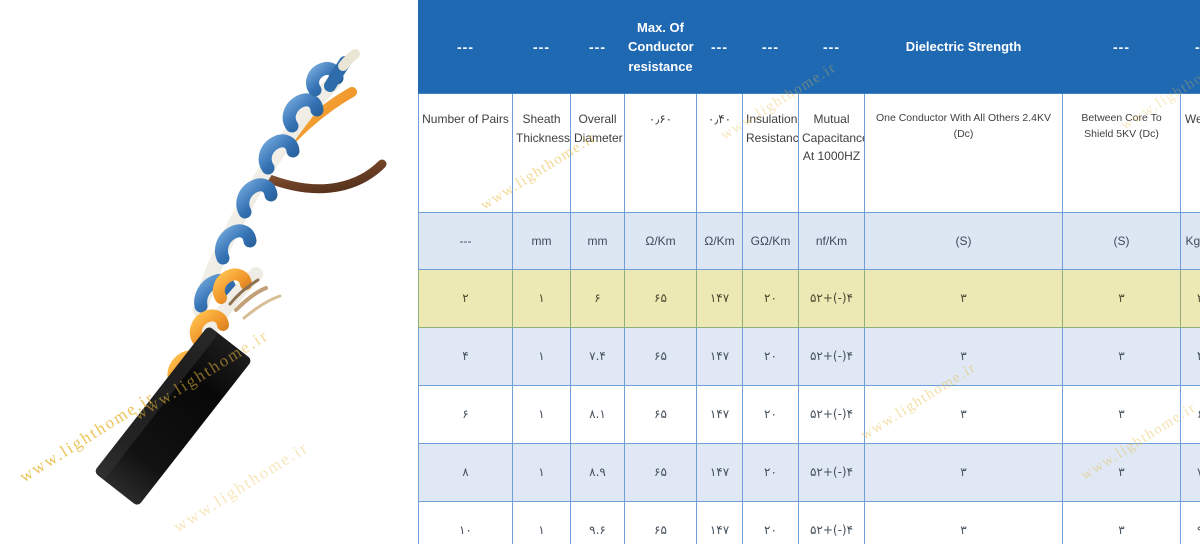 The width and height of the screenshot is (1200, 544). I want to click on band-cell-2: ---, so click(597, 47).